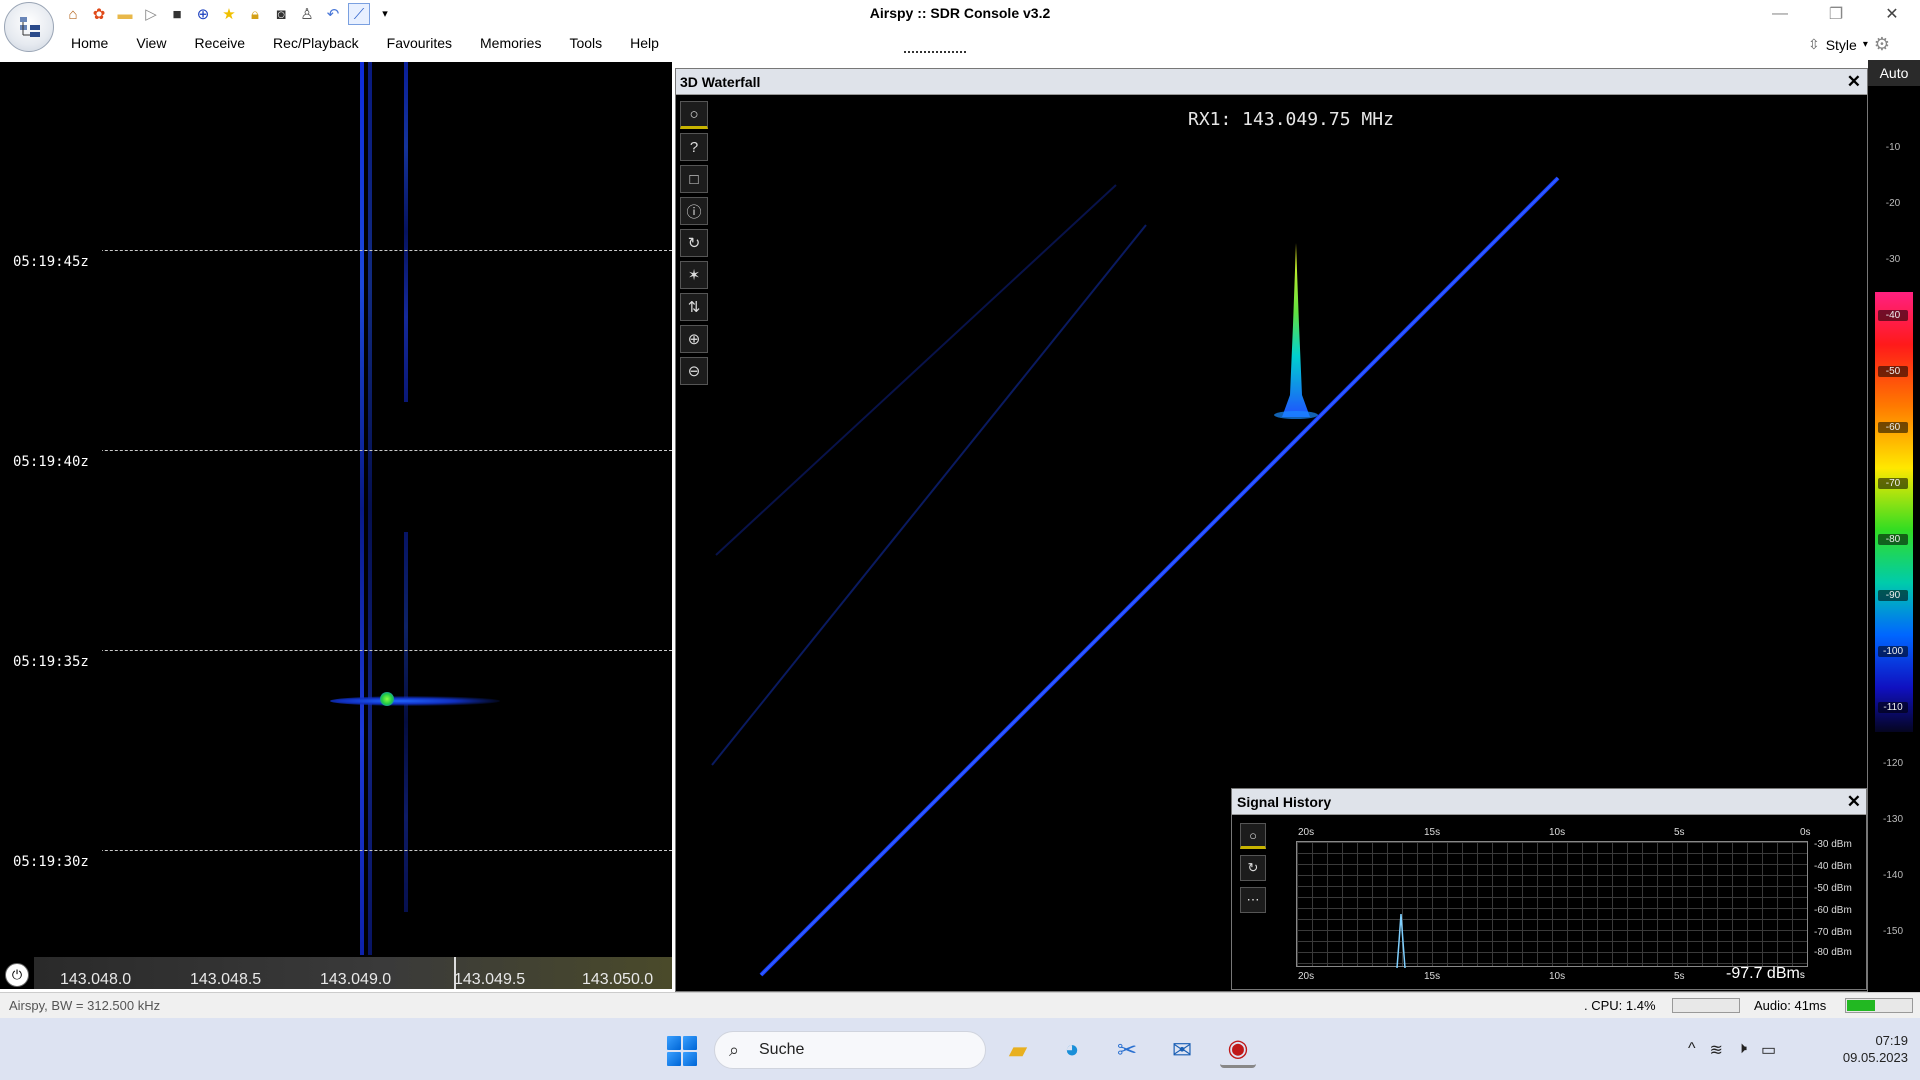 This screenshot has width=1920, height=1080. What do you see at coordinates (935, 52) in the screenshot?
I see `splitter-handle` at bounding box center [935, 52].